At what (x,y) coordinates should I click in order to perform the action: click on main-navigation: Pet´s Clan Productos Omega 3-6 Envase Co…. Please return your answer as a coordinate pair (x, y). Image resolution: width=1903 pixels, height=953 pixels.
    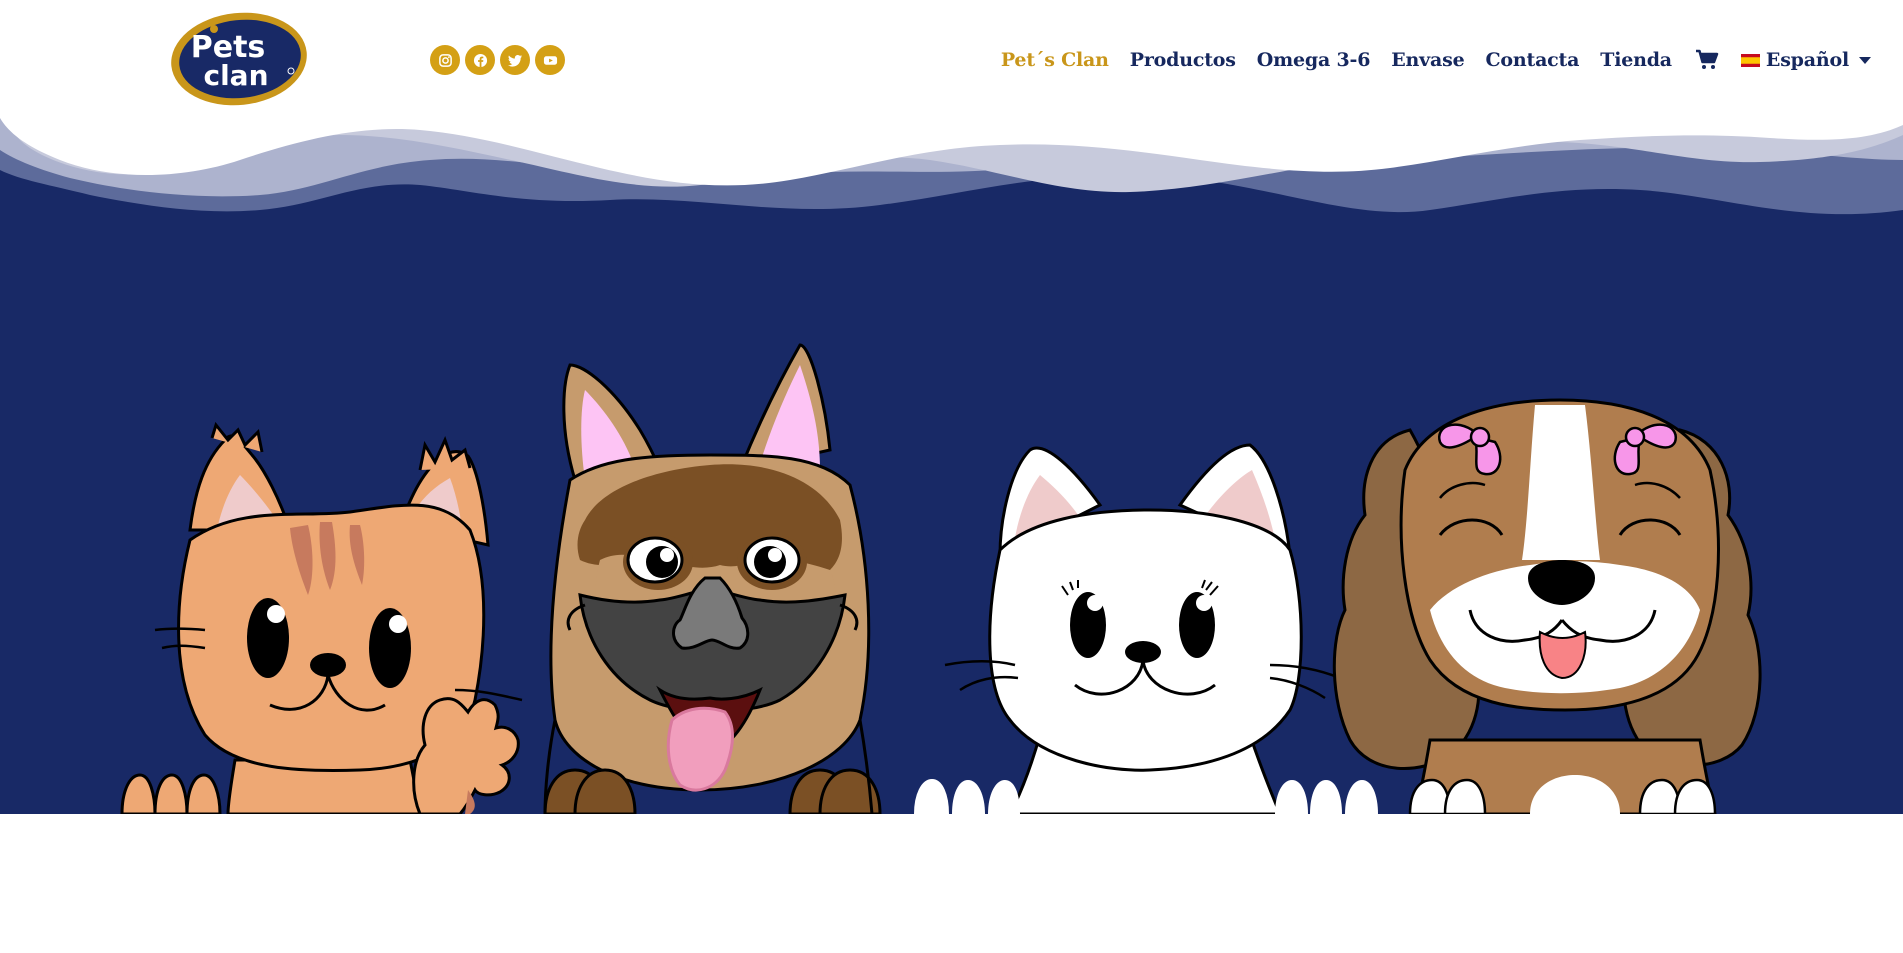
    Looking at the image, I should click on (1425, 60).